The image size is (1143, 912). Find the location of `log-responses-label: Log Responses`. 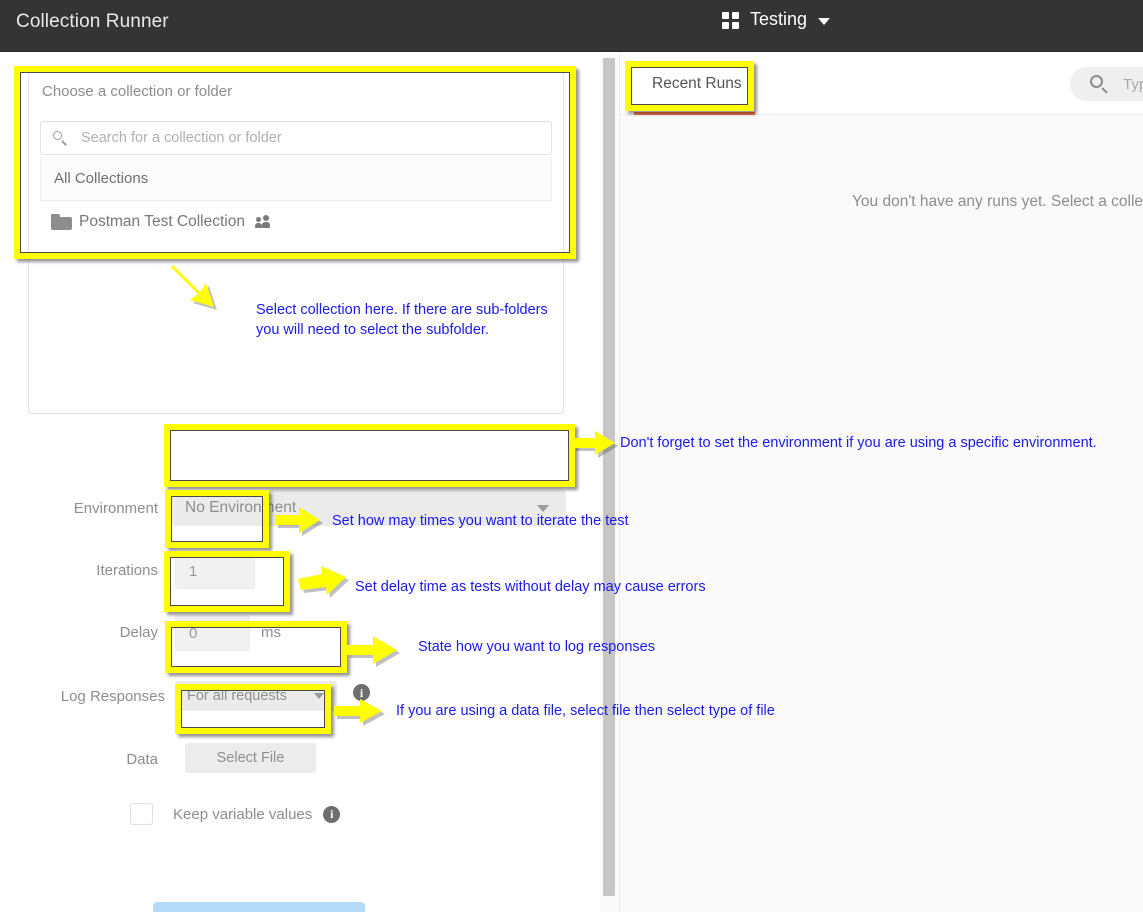

log-responses-label: Log Responses is located at coordinates (112, 696).